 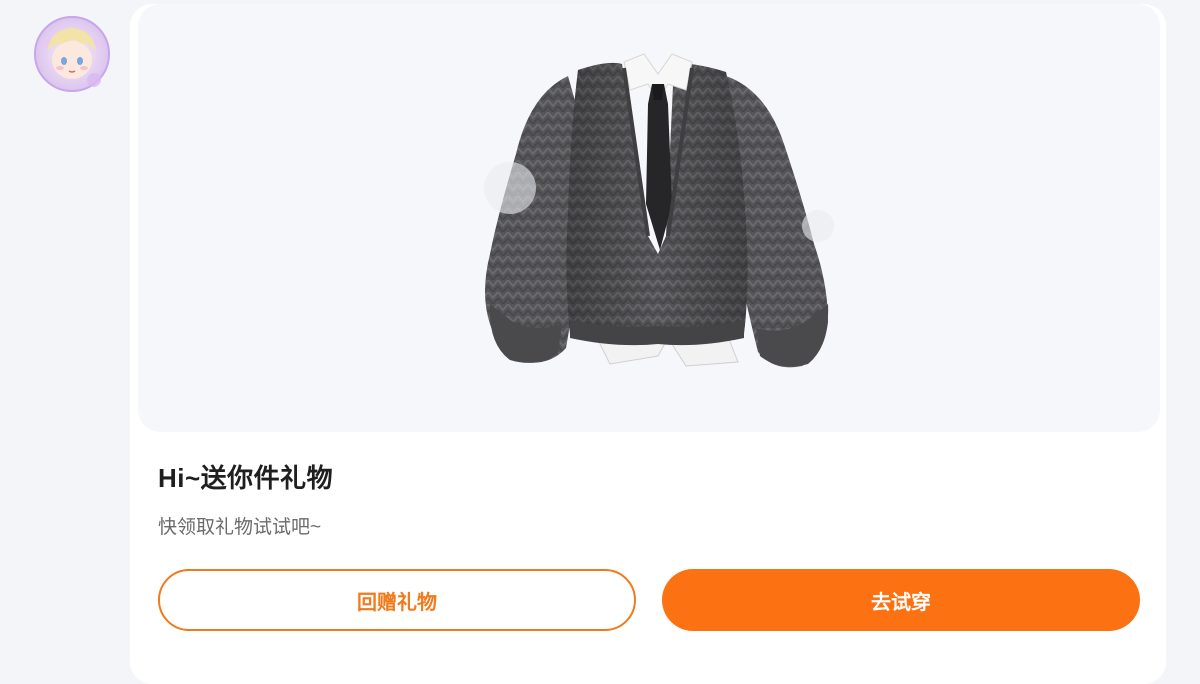 What do you see at coordinates (901, 600) in the screenshot?
I see `try-on-button: 去试穿` at bounding box center [901, 600].